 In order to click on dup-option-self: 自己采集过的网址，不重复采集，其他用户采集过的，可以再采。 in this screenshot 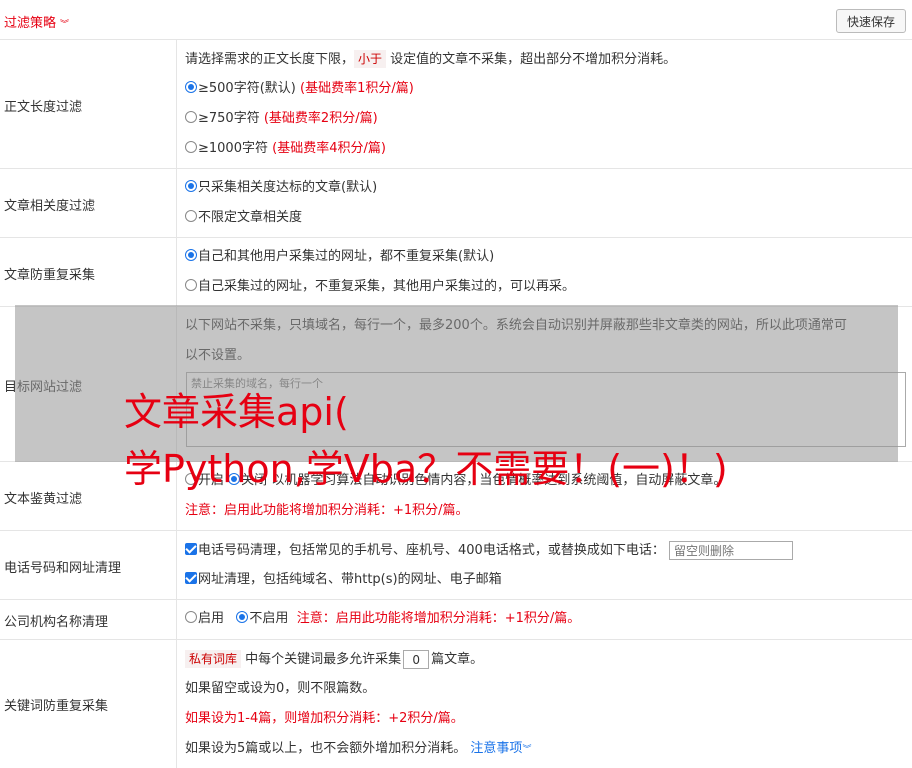, I will do `click(380, 287)`.